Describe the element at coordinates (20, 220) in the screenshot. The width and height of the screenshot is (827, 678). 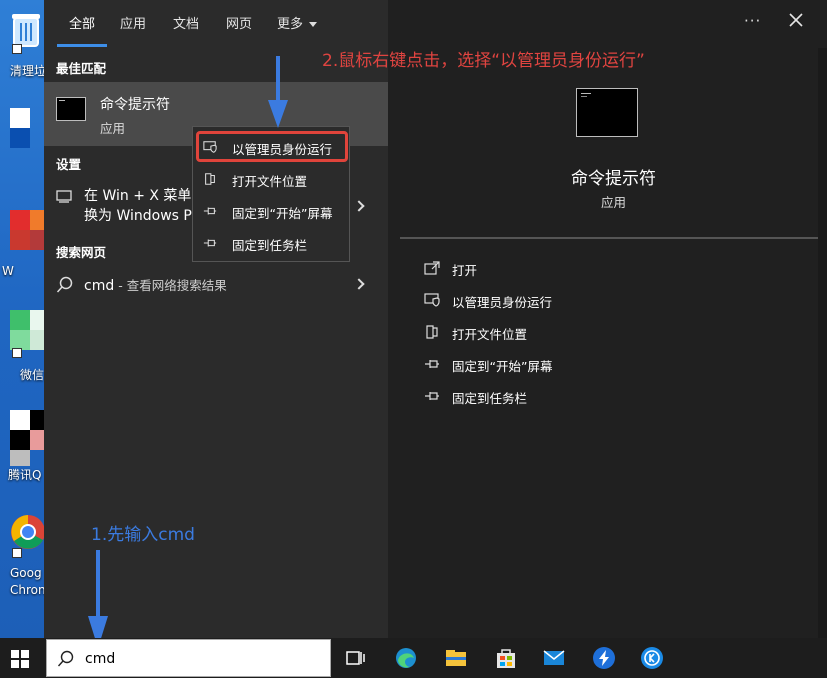
I see `office-icon` at that location.